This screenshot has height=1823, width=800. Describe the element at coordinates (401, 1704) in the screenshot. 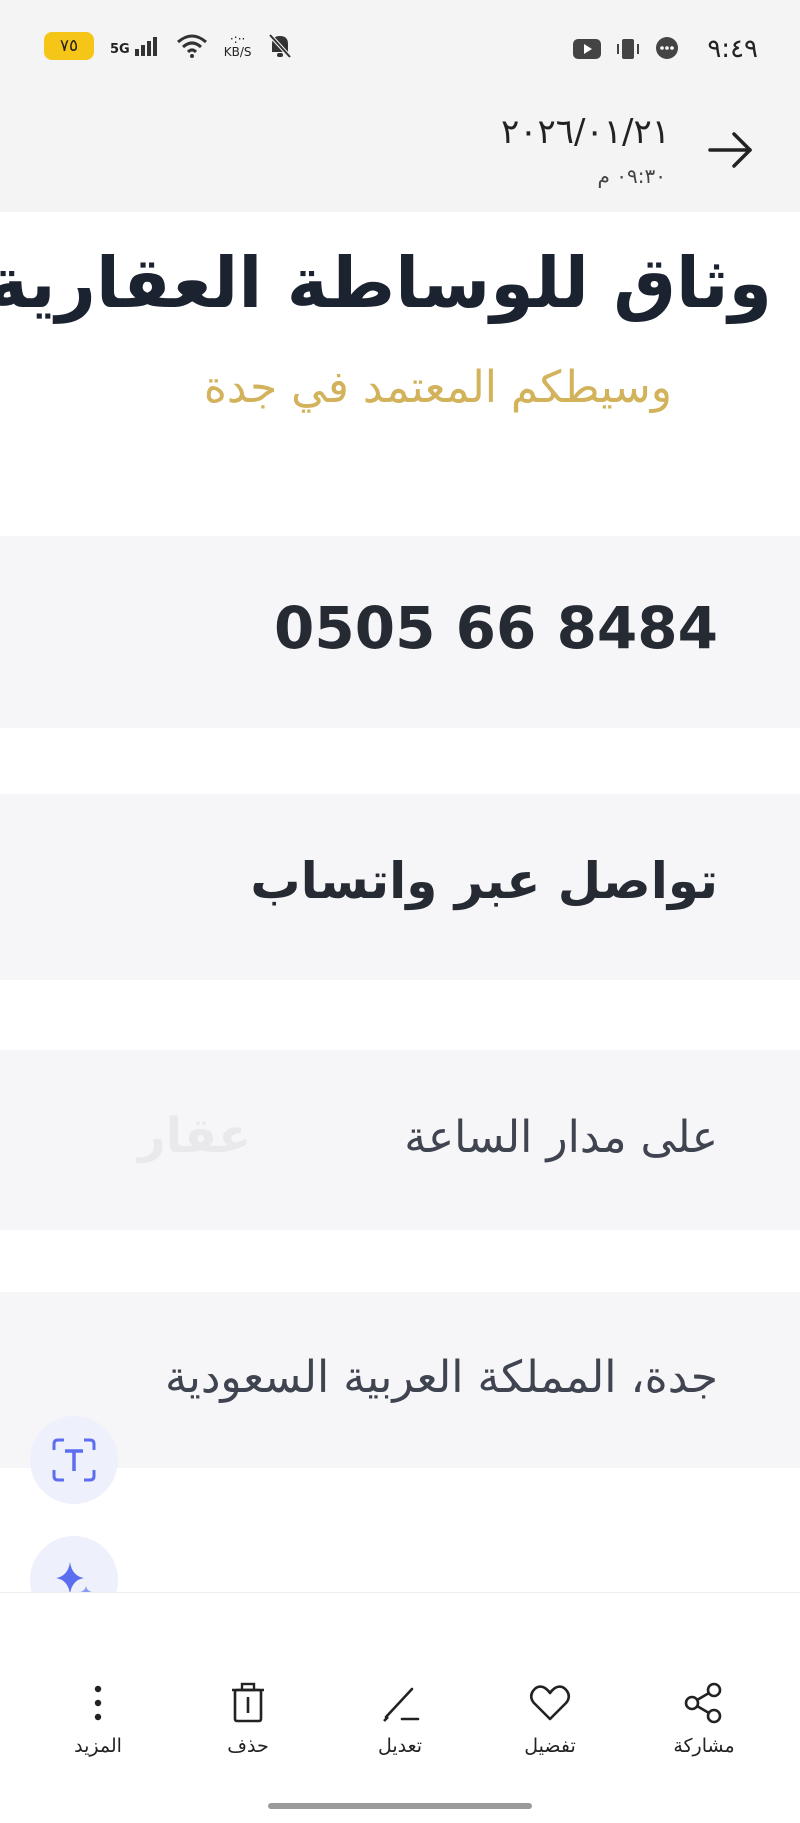

I see `pencil-icon` at that location.